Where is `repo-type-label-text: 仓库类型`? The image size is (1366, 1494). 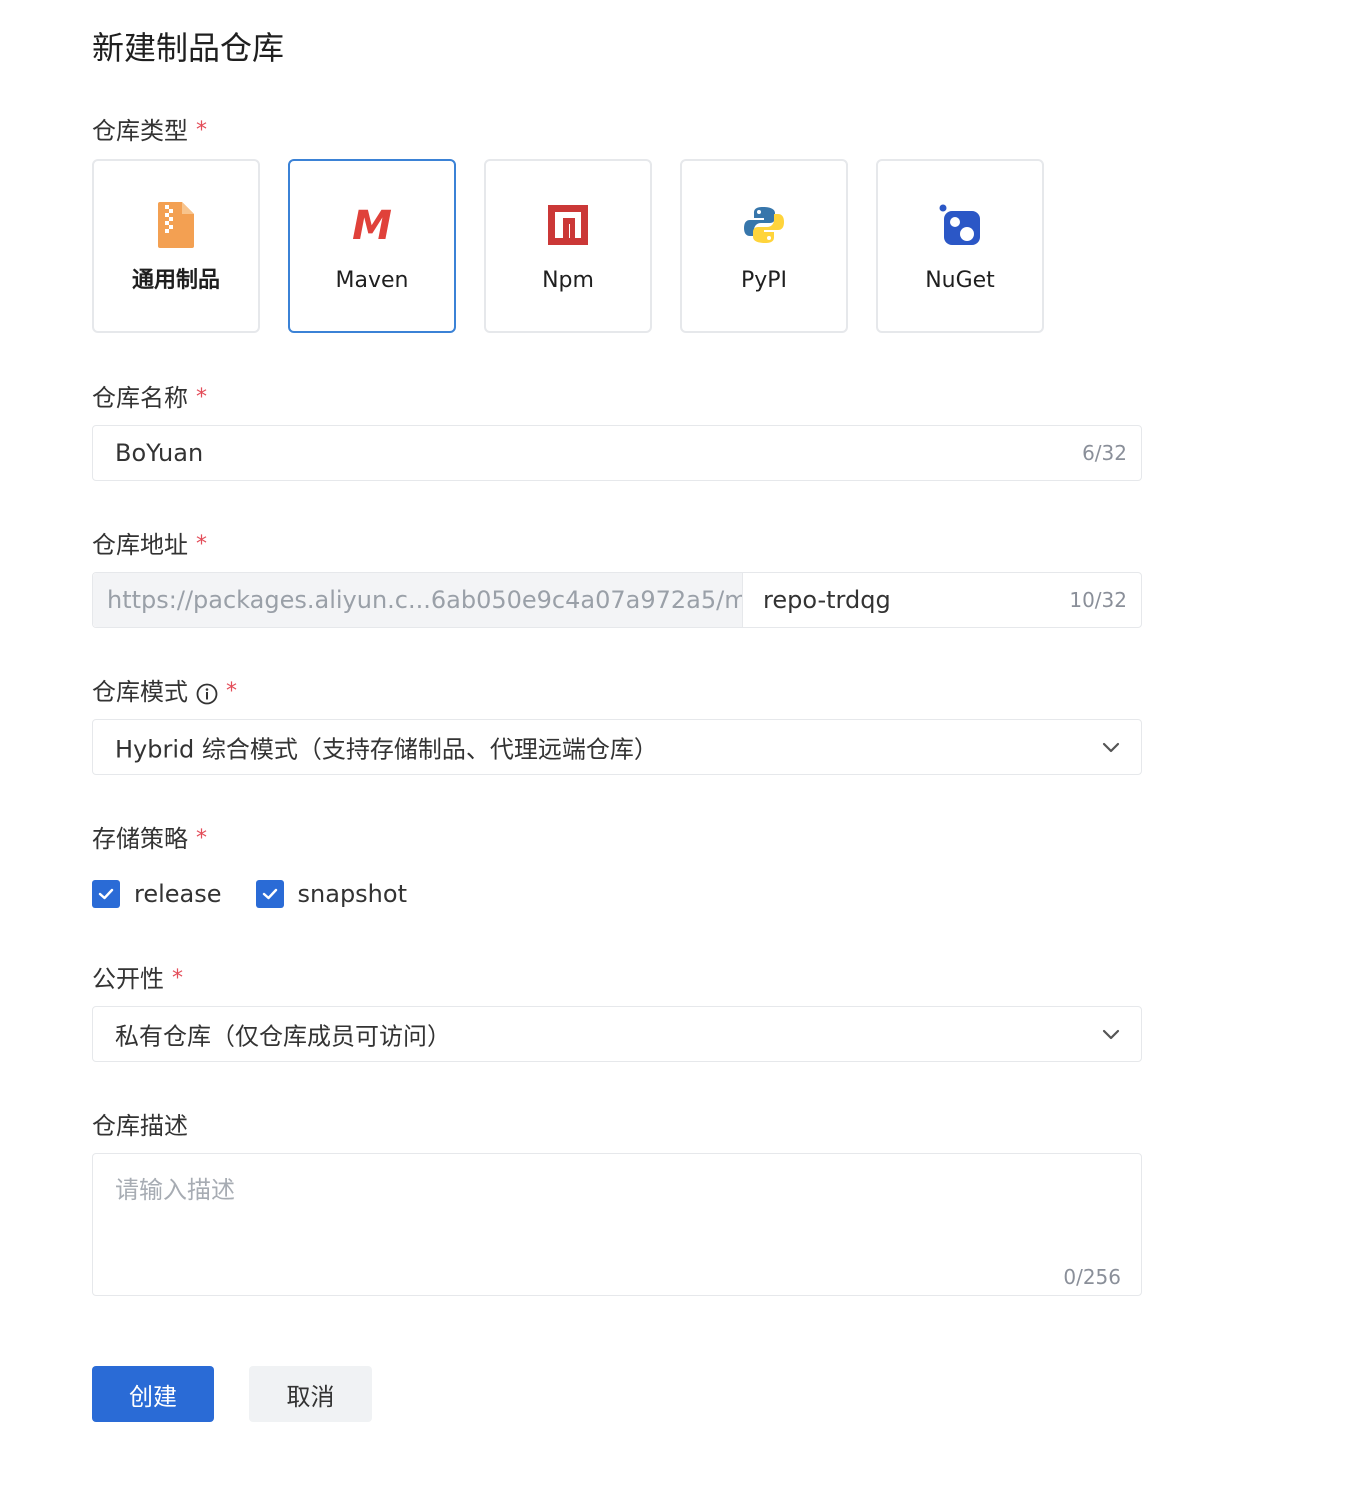
repo-type-label-text: 仓库类型 is located at coordinates (140, 131).